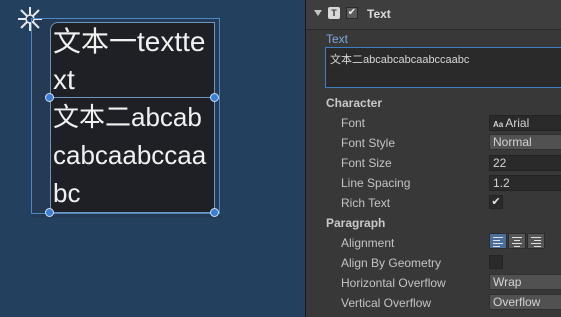  What do you see at coordinates (337, 39) in the screenshot?
I see `text-field-label: Text` at bounding box center [337, 39].